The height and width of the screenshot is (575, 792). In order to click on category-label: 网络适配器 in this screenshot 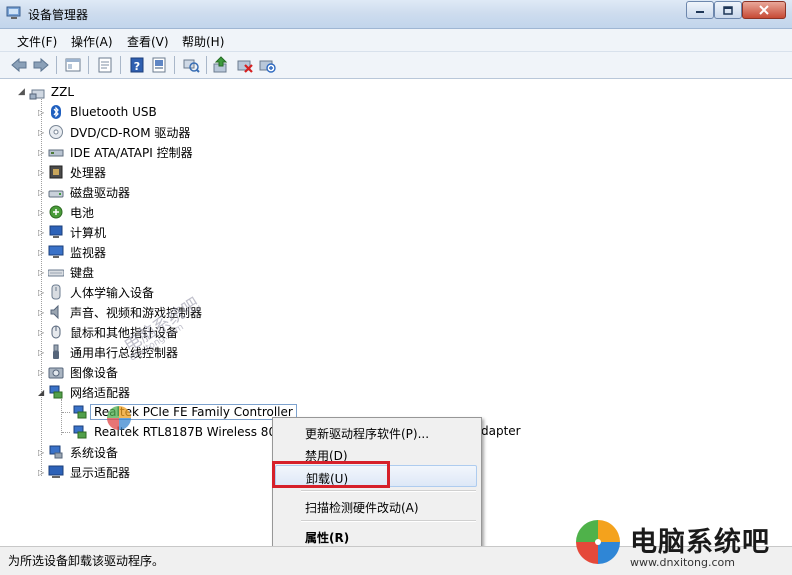, I will do `click(100, 392)`.